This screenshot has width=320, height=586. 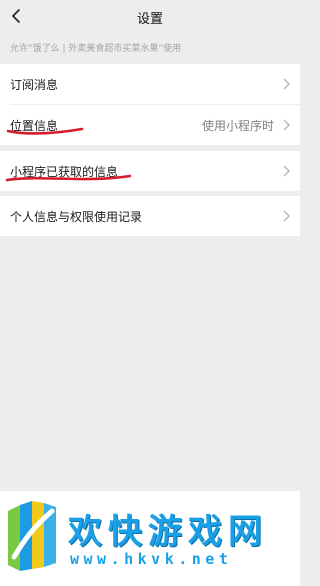 What do you see at coordinates (168, 532) in the screenshot?
I see `watermark-brand: 欢快游戏网` at bounding box center [168, 532].